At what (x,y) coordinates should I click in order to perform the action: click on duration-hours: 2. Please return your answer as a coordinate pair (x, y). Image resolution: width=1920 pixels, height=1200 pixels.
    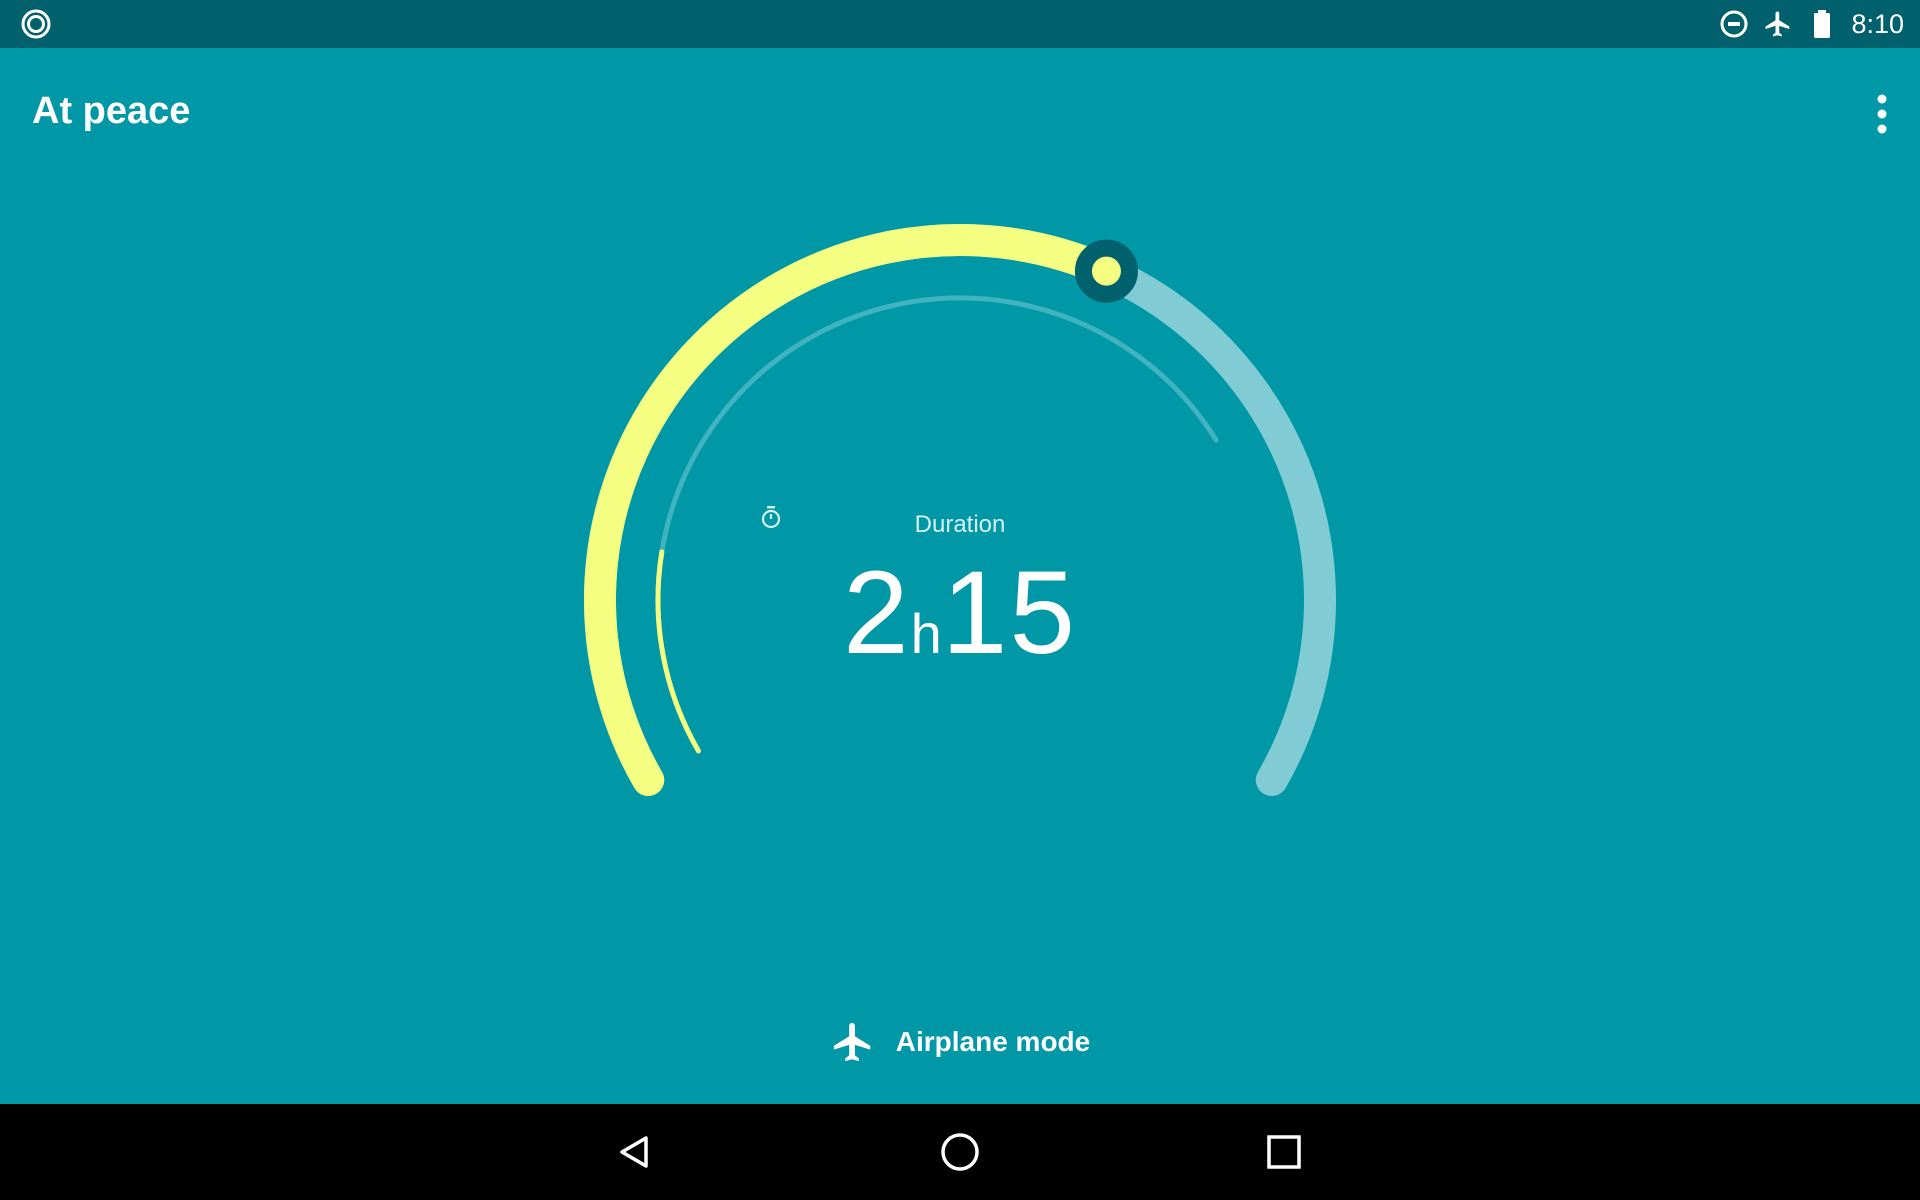
    Looking at the image, I should click on (876, 613).